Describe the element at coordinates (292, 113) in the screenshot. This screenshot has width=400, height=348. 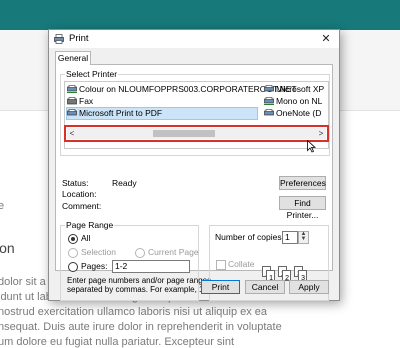
I see `printer-item: OneNote (D` at that location.